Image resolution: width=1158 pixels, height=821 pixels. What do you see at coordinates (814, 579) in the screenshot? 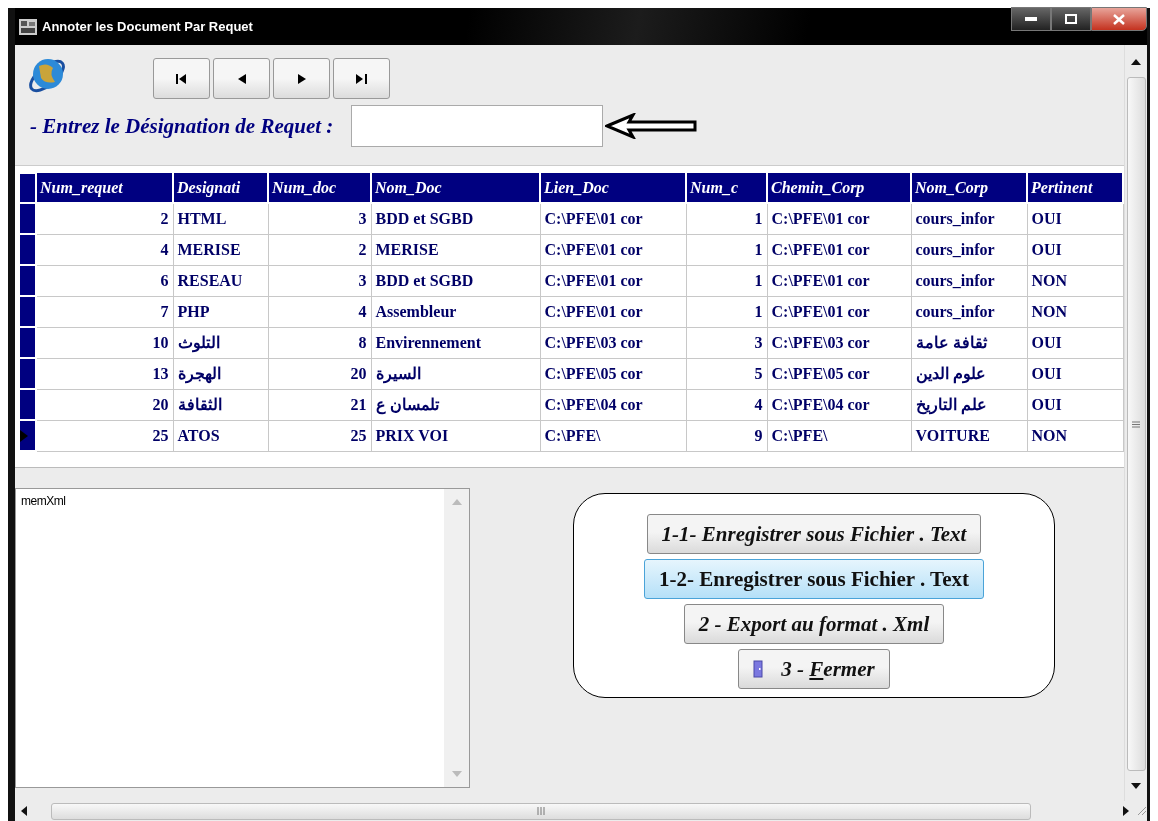
I see `action-button: 1-2- Enregistrer sous Fichier . Text` at bounding box center [814, 579].